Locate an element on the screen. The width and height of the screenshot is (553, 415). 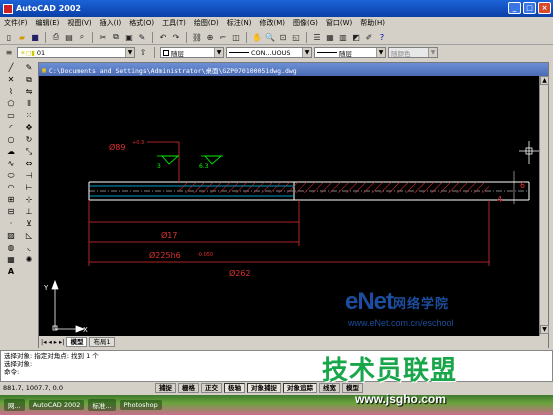
undo-icon: ↶ is located at coordinates (163, 37).